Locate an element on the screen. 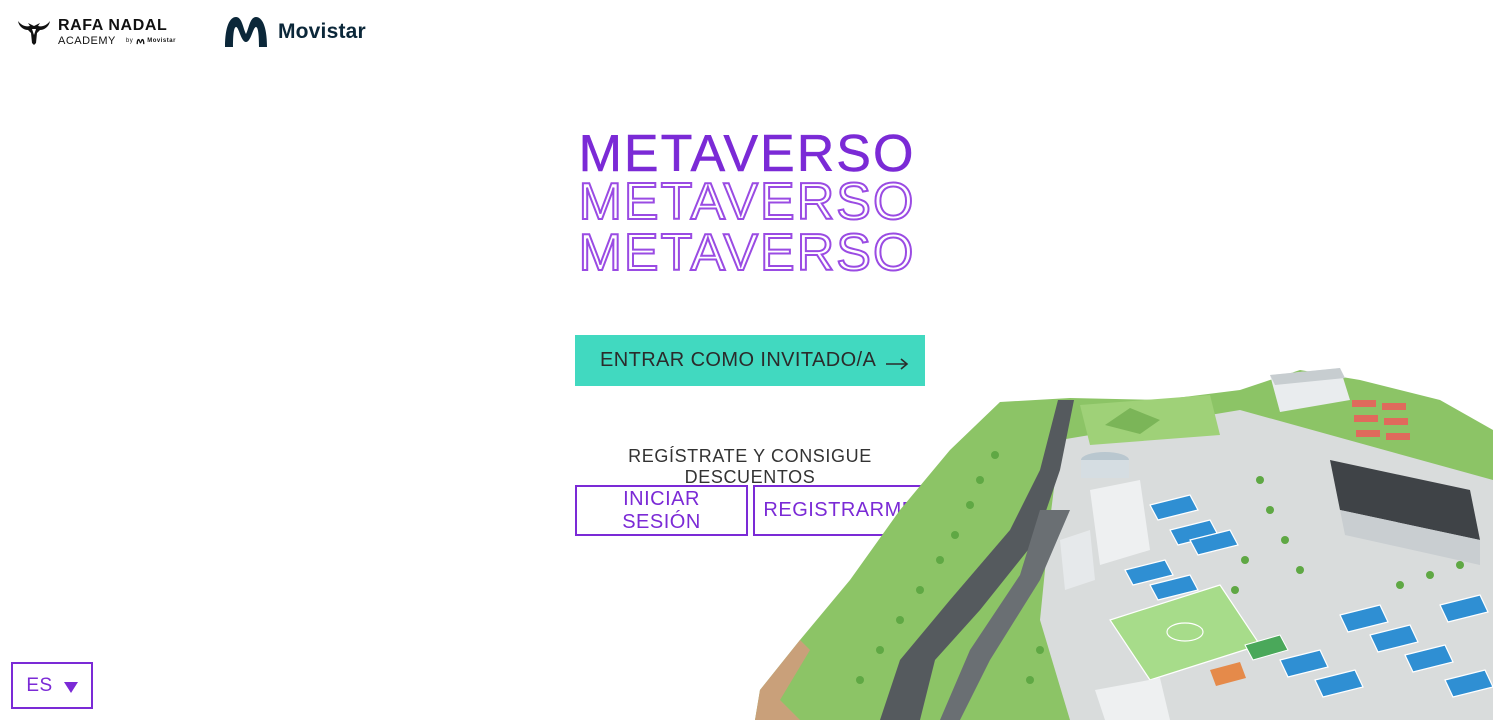  by-label: by is located at coordinates (129, 41).